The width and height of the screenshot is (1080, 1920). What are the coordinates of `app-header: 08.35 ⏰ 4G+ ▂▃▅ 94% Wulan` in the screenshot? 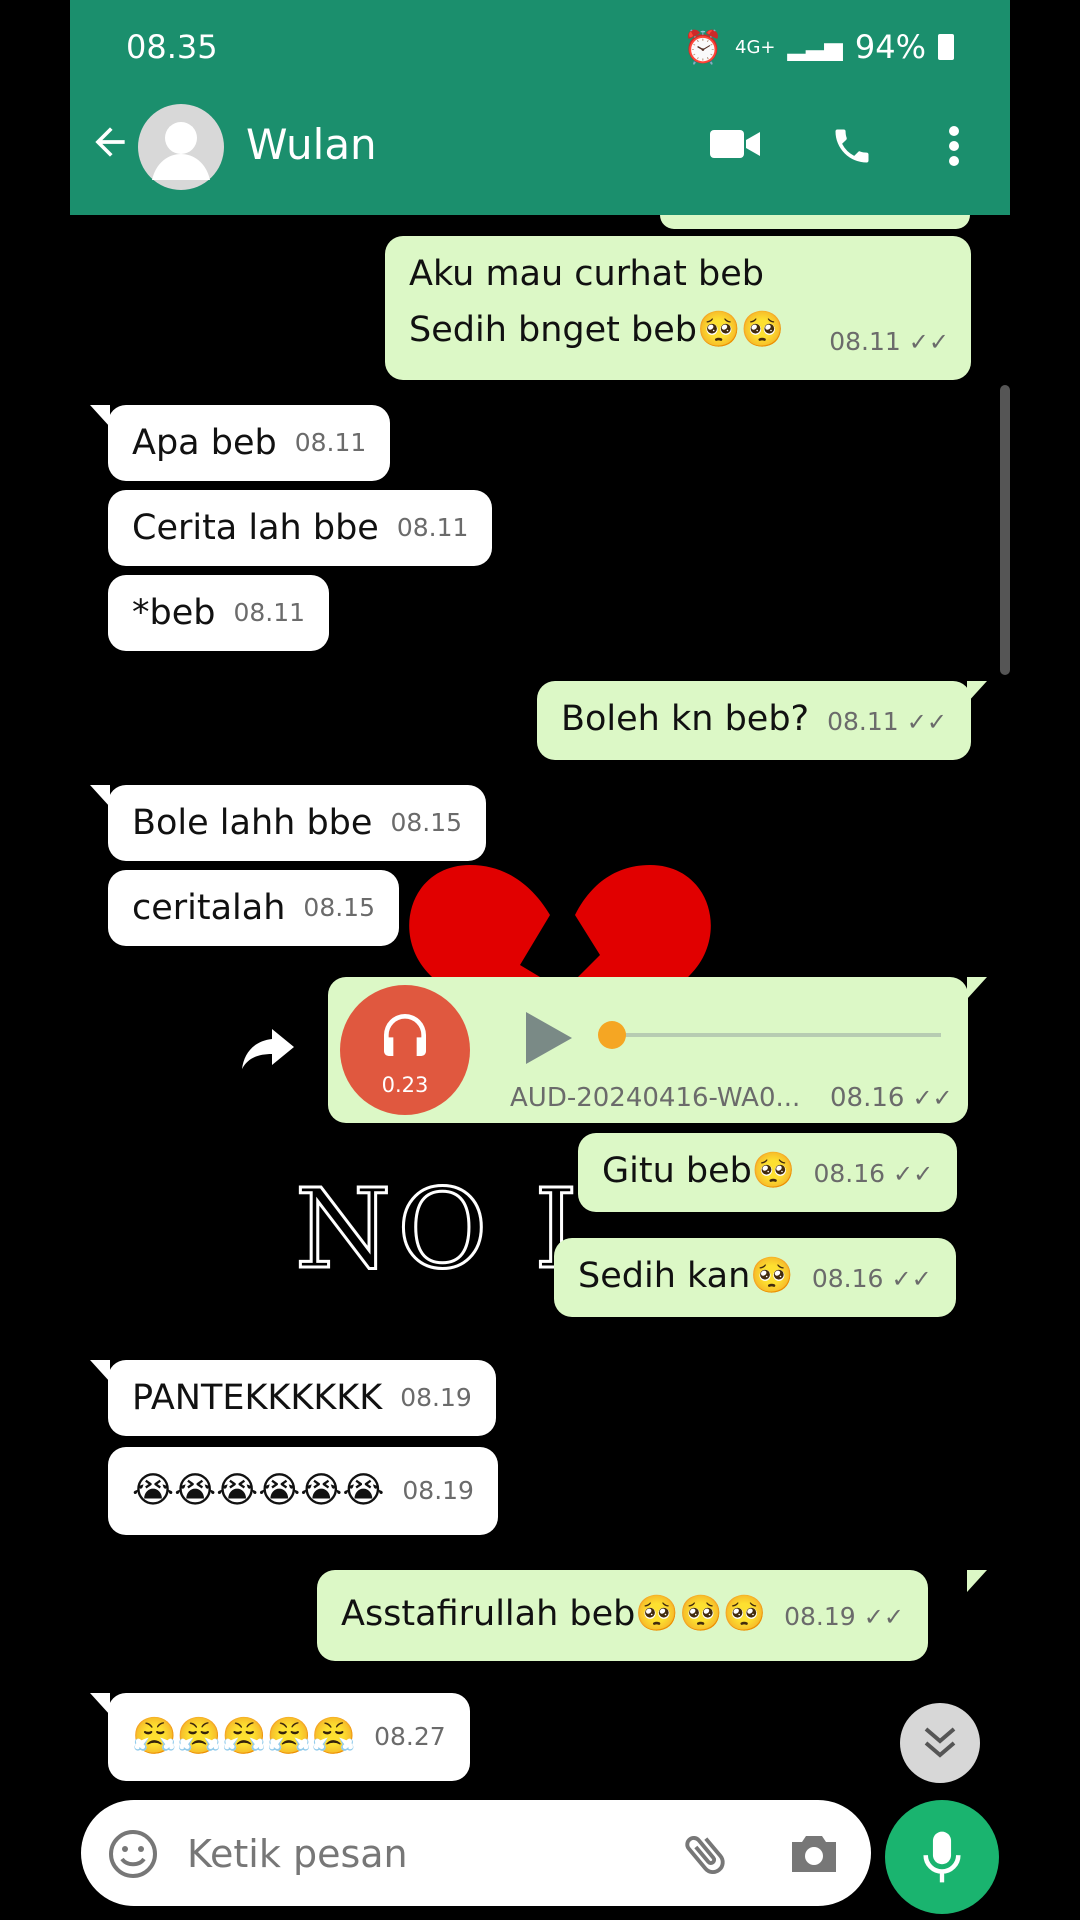 It's located at (540, 107).